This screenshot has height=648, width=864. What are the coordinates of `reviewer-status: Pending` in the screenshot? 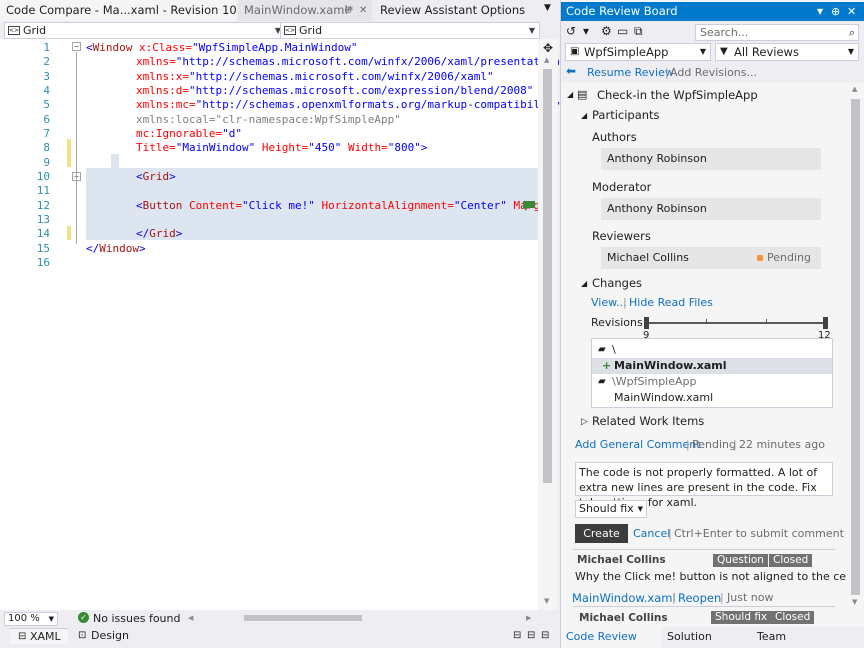 It's located at (789, 257).